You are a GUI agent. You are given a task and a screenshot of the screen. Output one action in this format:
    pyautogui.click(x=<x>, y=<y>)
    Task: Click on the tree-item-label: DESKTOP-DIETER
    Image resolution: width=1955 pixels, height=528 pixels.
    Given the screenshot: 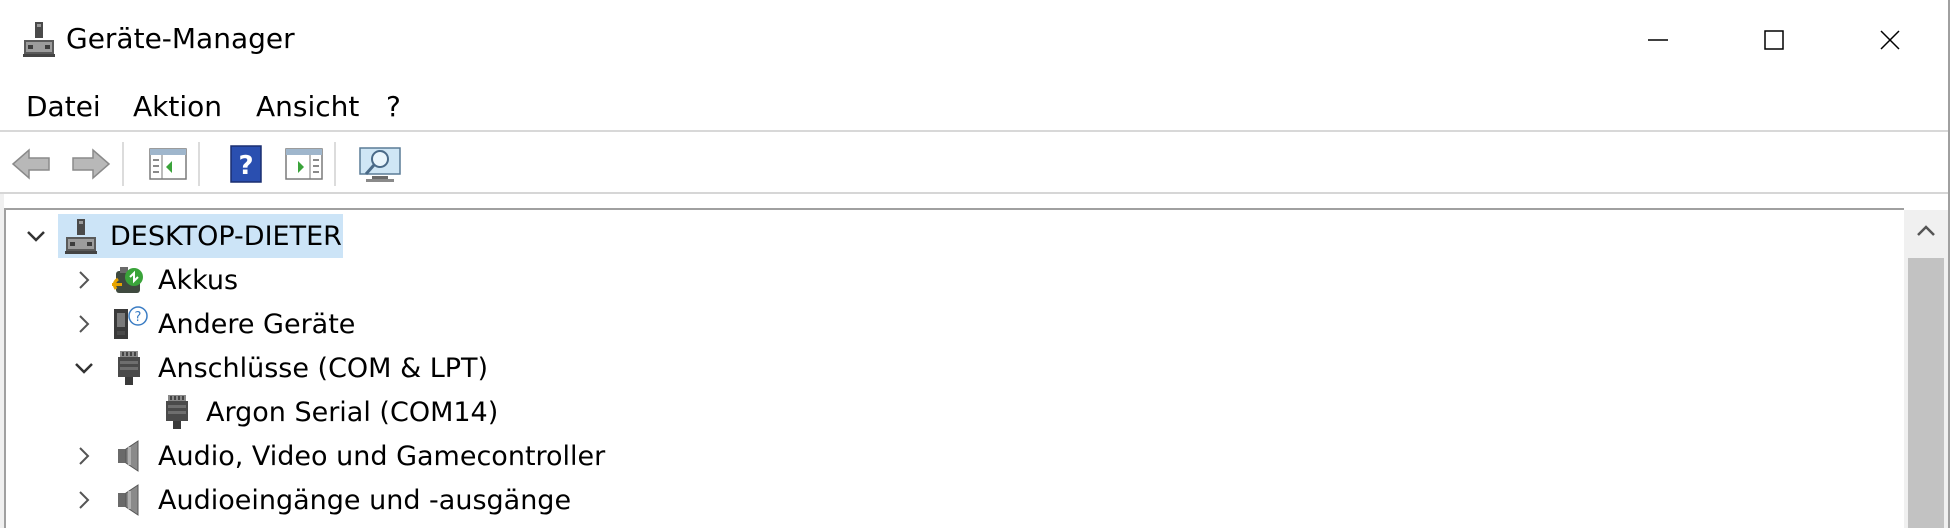 What is the action you would take?
    pyautogui.click(x=226, y=236)
    